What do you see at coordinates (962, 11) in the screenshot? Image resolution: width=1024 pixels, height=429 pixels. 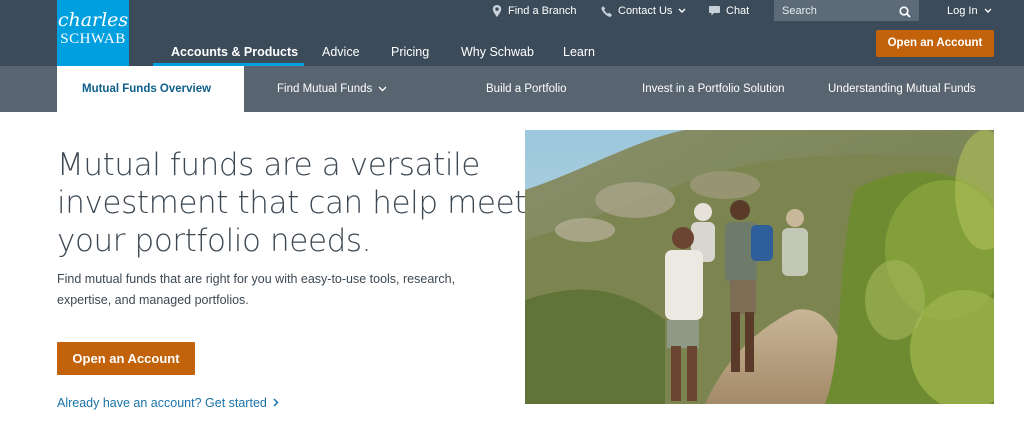 I see `login-label: Log In` at bounding box center [962, 11].